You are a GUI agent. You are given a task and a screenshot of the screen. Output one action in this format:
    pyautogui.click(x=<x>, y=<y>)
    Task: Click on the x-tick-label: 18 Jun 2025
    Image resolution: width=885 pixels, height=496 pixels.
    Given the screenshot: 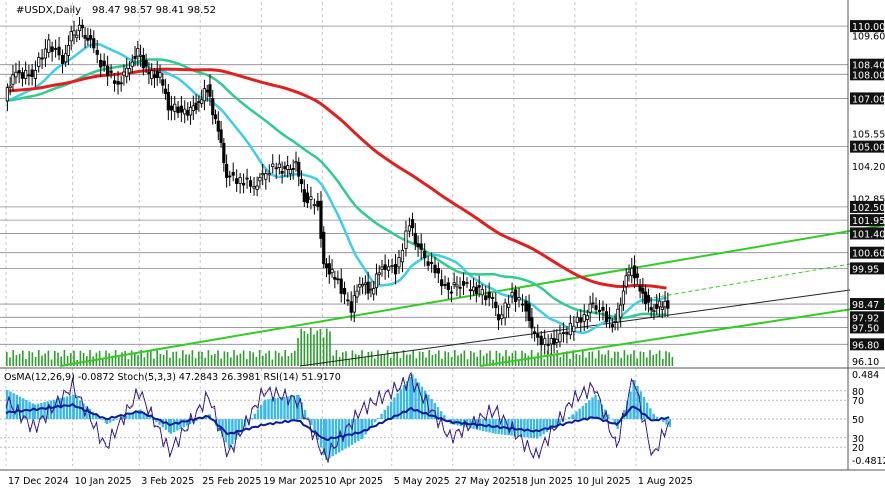 What is the action you would take?
    pyautogui.click(x=544, y=481)
    